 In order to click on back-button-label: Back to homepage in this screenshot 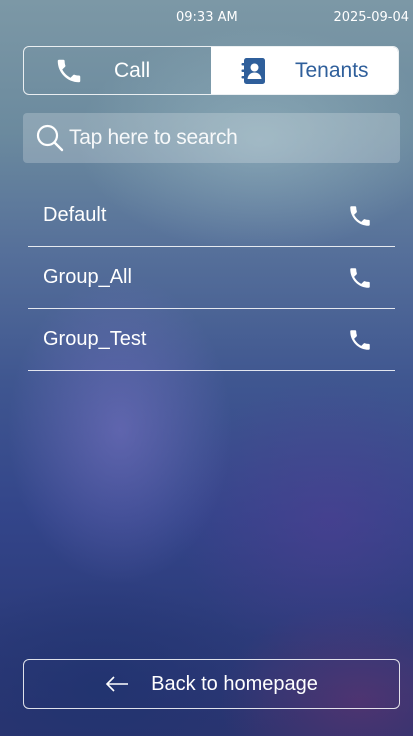, I will do `click(234, 683)`.